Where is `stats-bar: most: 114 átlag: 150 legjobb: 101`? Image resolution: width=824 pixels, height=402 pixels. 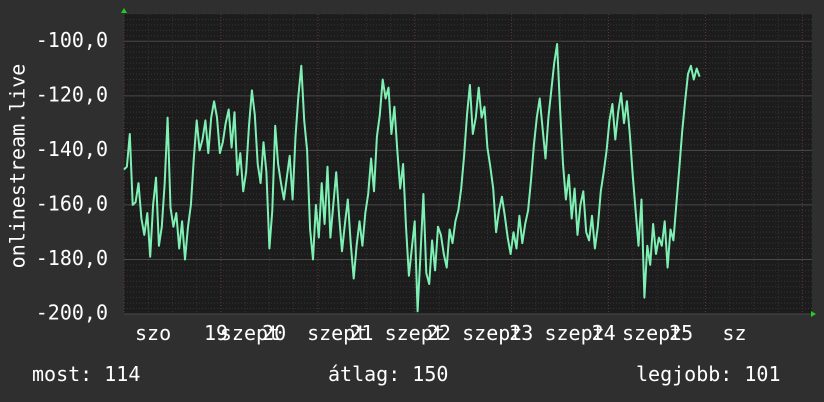
stats-bar: most: 114 átlag: 150 legjobb: 101 is located at coordinates (412, 376).